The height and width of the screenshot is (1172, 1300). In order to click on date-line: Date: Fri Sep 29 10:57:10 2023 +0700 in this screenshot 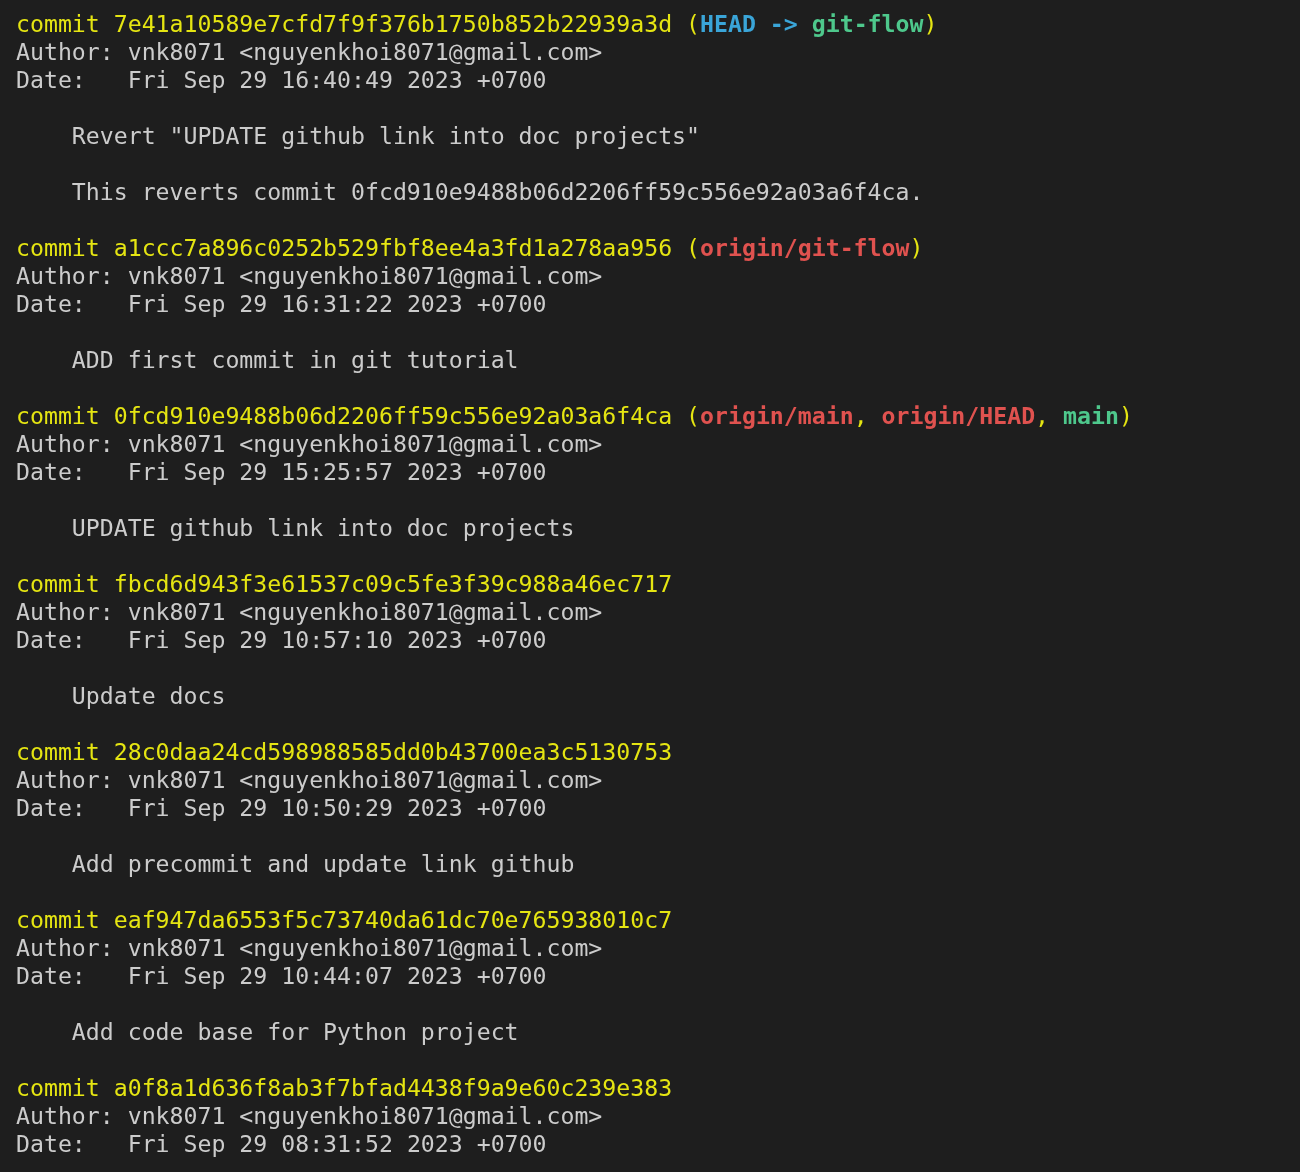, I will do `click(281, 640)`.